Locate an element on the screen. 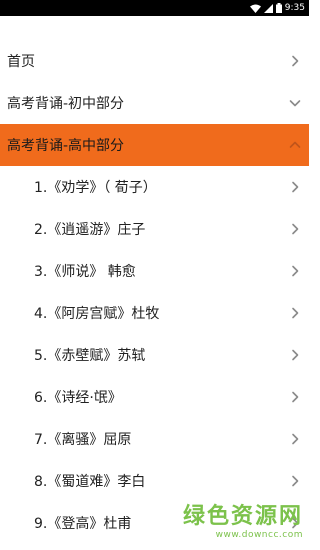  menu-item-label: 高考背诵-高中部分 is located at coordinates (66, 146).